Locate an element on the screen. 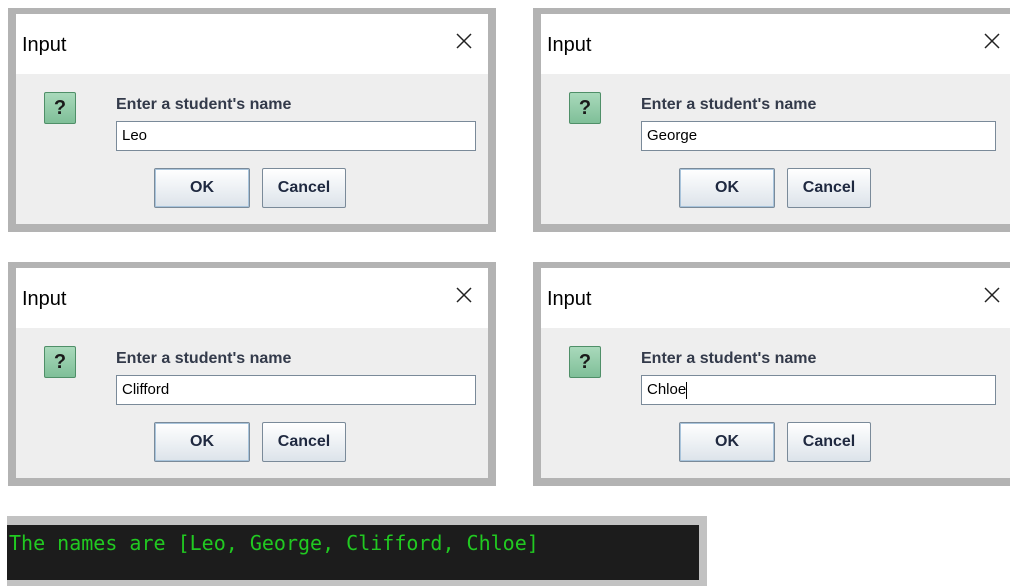 This screenshot has height=586, width=1010. name-input-value: Leo is located at coordinates (135, 135).